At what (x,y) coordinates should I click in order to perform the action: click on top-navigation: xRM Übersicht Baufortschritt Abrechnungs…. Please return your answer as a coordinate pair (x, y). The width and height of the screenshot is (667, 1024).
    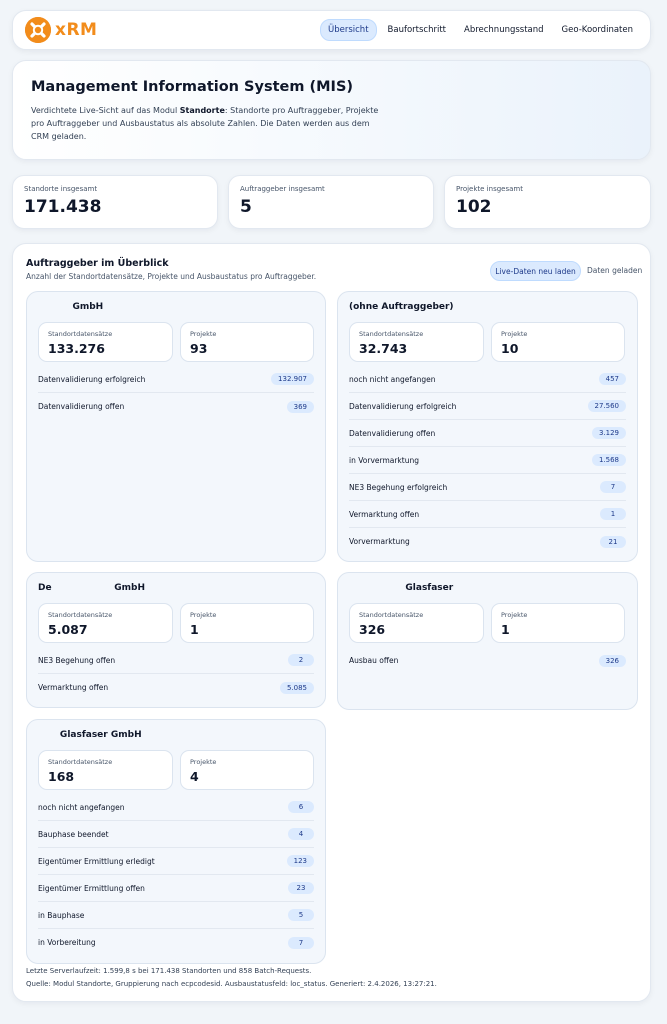
    Looking at the image, I should click on (331, 30).